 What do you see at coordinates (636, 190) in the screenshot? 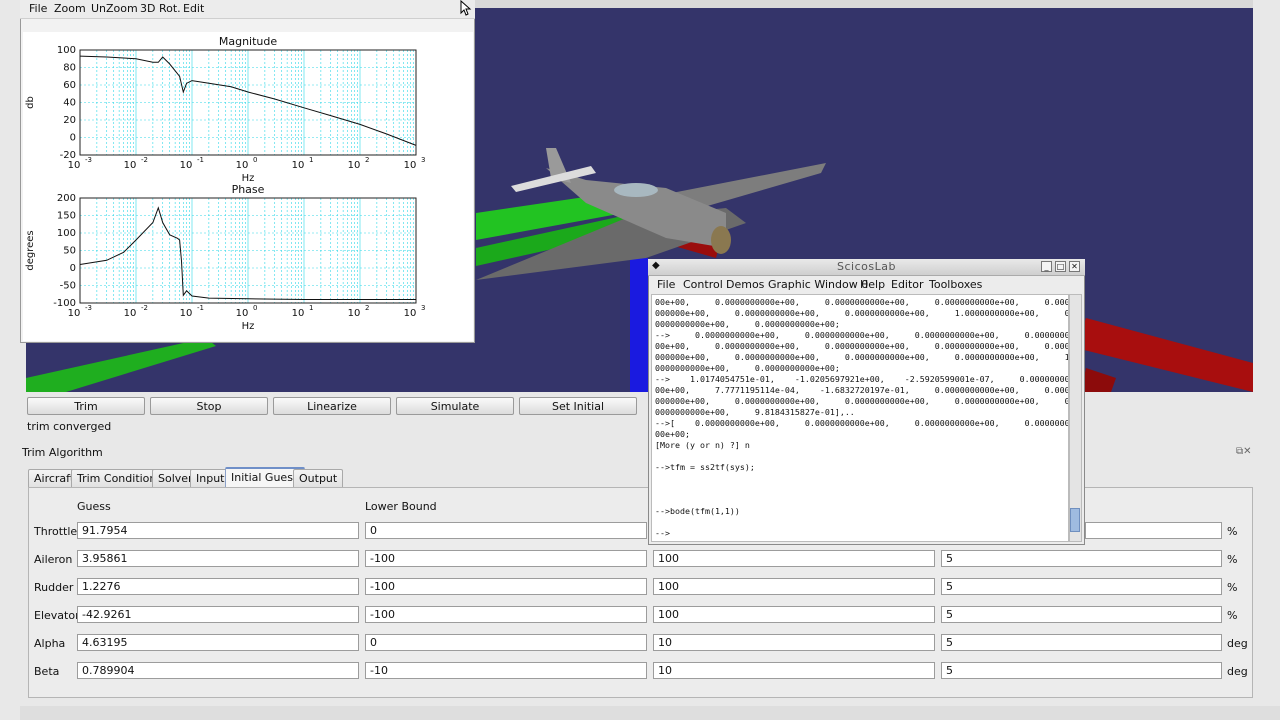
I see `aircraft-canopy` at bounding box center [636, 190].